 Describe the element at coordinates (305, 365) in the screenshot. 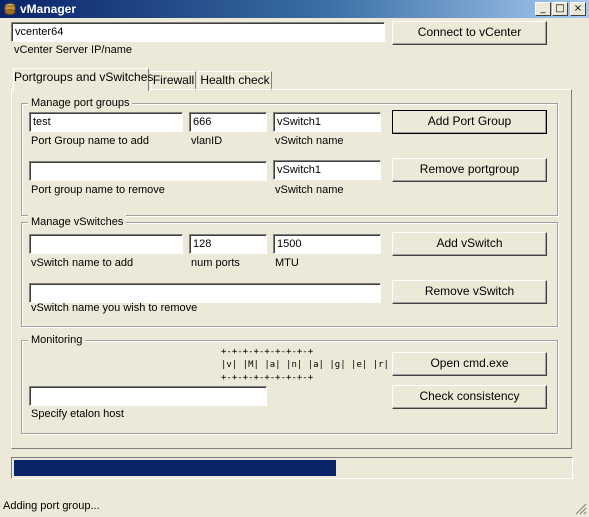

I see `banner-letters: |v| |M| |a| |n| |a| |g| |e| |r|` at that location.